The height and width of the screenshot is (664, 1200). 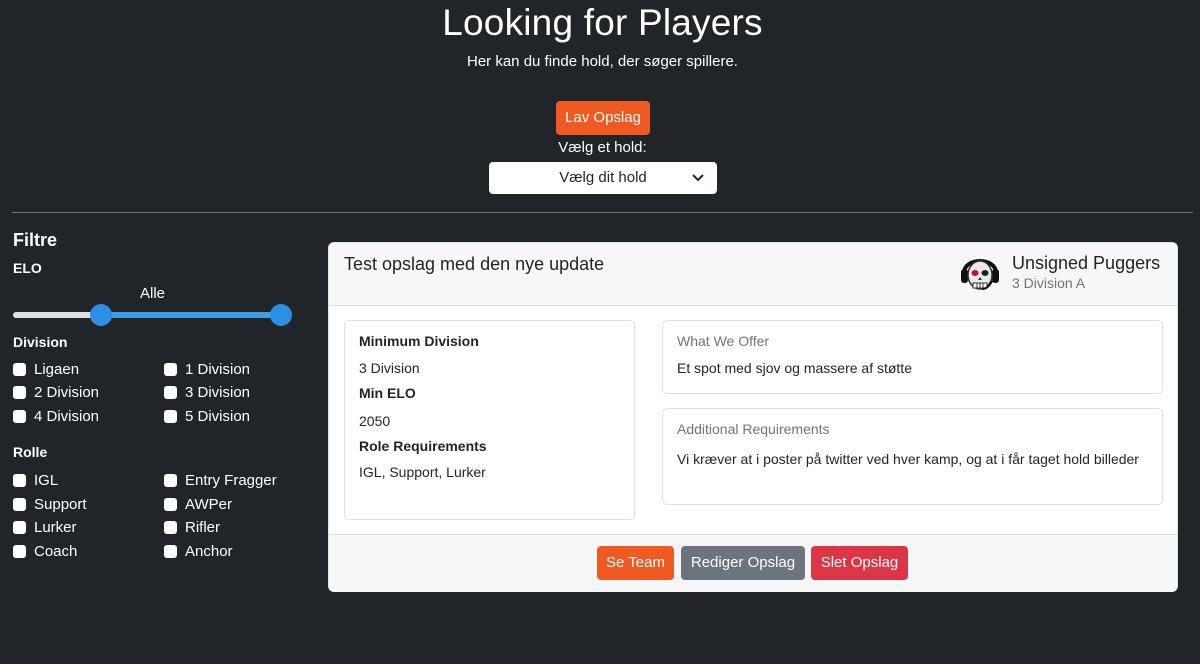 I want to click on role-label: Rolle, so click(x=30, y=452).